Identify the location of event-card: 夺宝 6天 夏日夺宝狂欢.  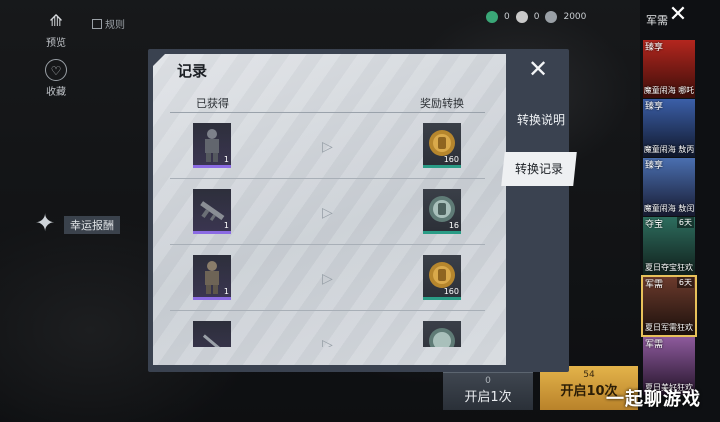
(669, 246).